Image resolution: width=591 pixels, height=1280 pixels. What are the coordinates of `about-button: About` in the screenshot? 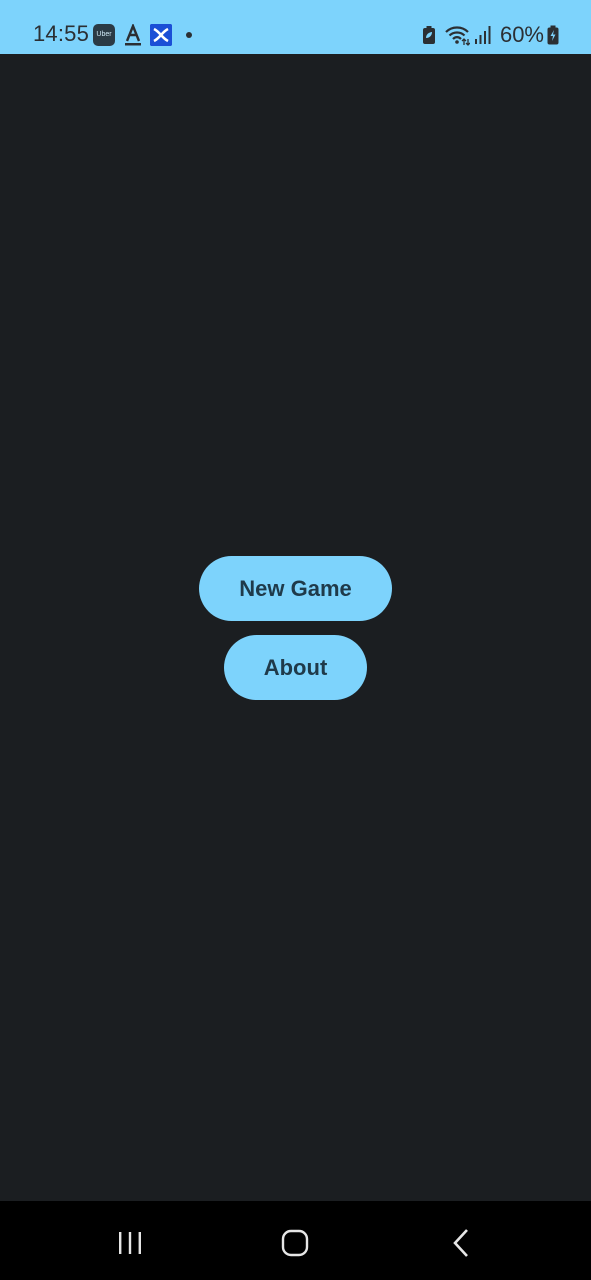 It's located at (295, 667).